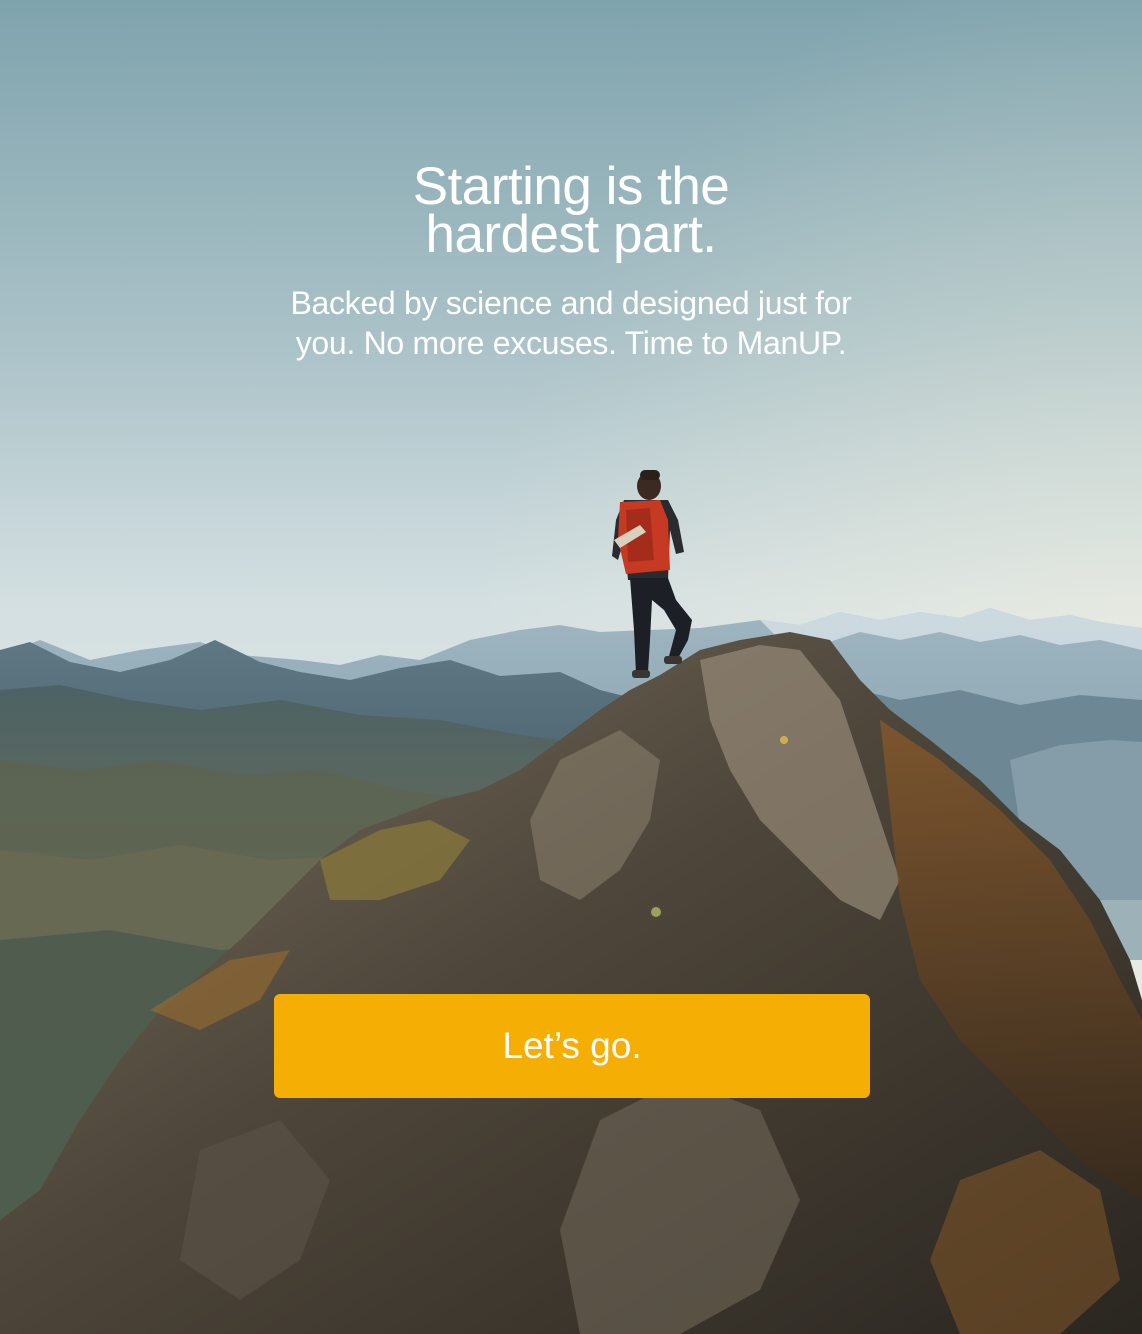 This screenshot has height=1334, width=1142. Describe the element at coordinates (571, 210) in the screenshot. I see `headline: Starting is the hardest part.` at that location.